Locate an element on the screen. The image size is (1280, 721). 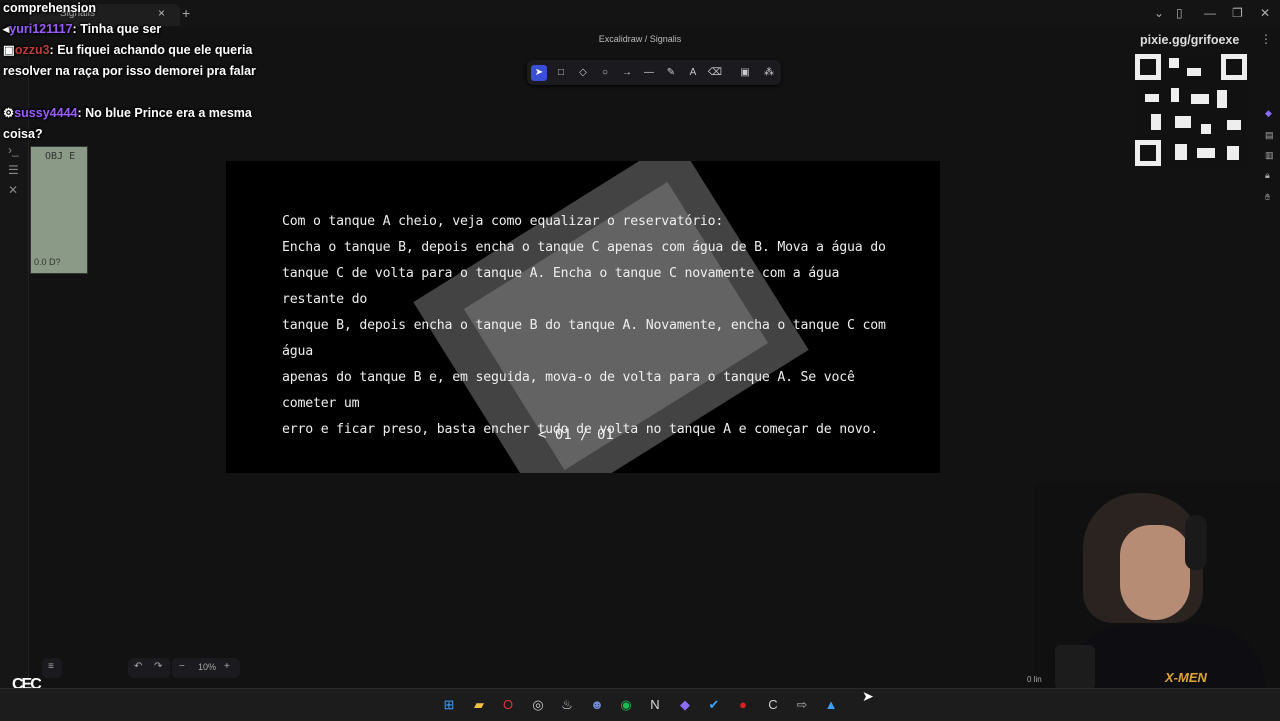
terminal-icon: ›_ is located at coordinates (13, 150).